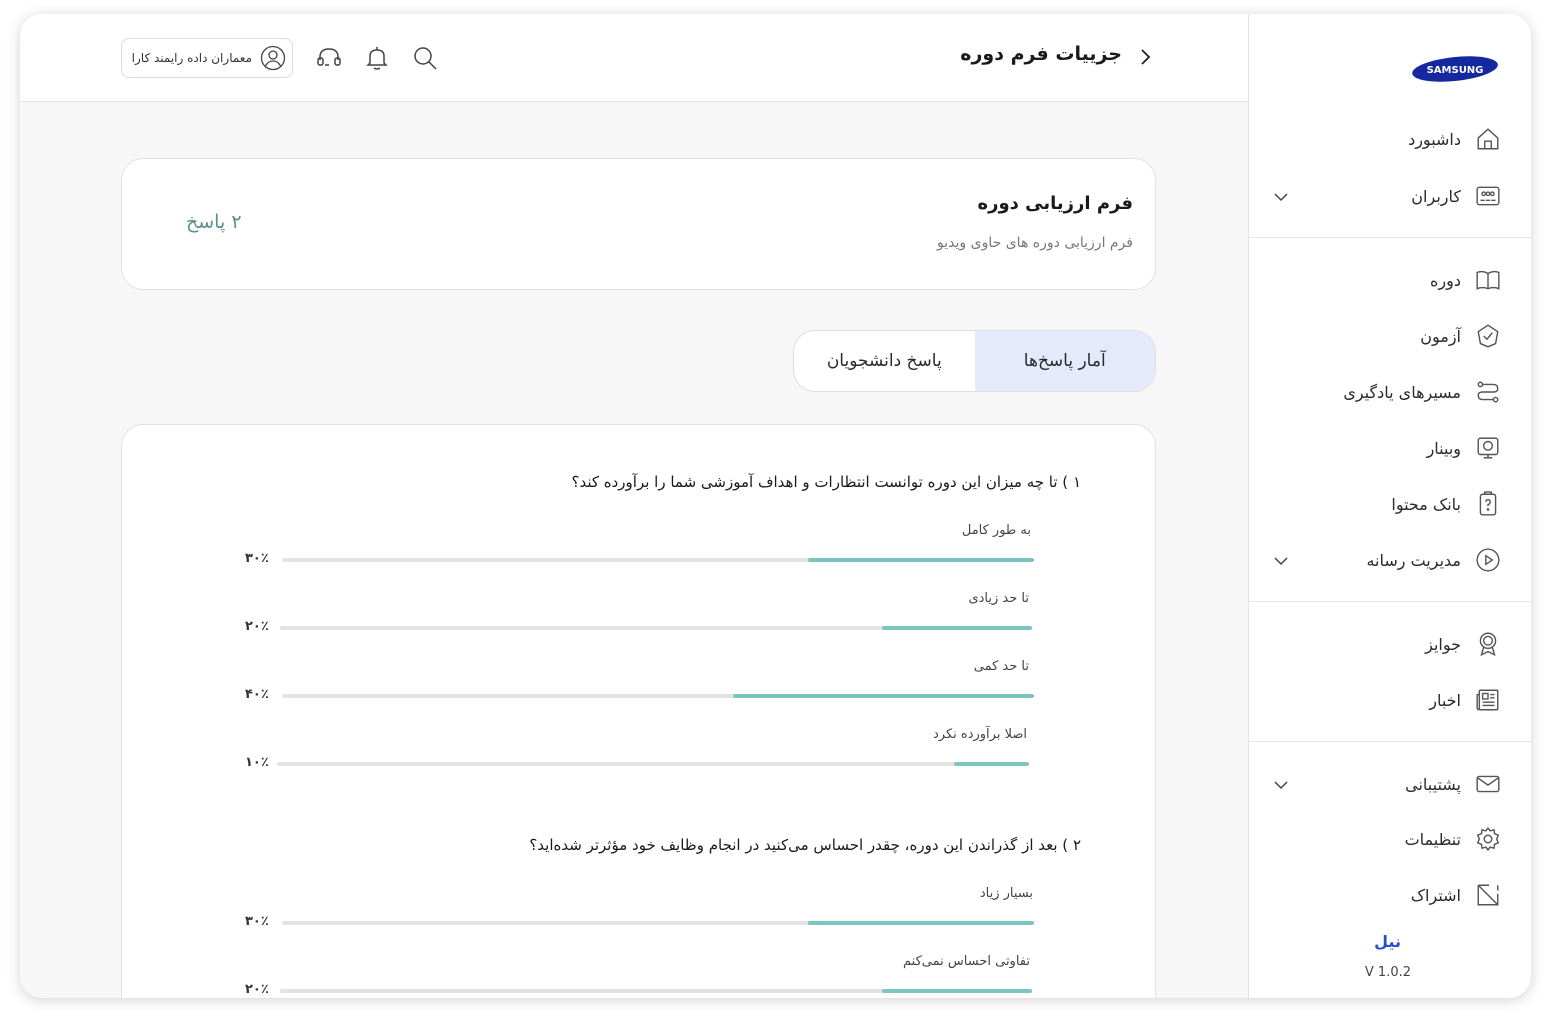 This screenshot has width=1552, height=1025. Describe the element at coordinates (329, 58) in the screenshot. I see `headset-icon` at that location.